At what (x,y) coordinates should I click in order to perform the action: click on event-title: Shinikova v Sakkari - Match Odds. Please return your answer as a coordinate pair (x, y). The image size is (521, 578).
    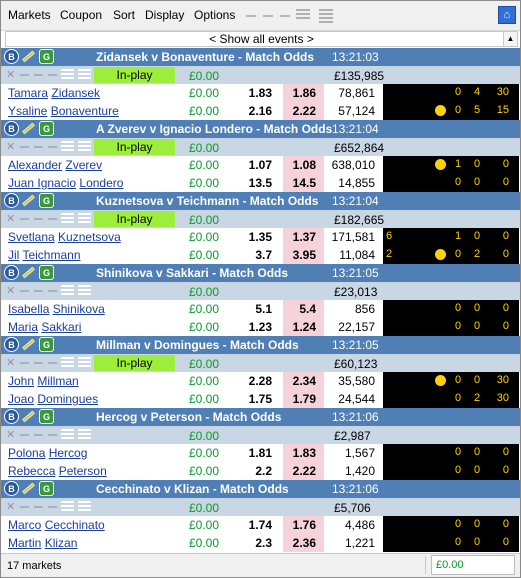
    Looking at the image, I should click on (192, 273).